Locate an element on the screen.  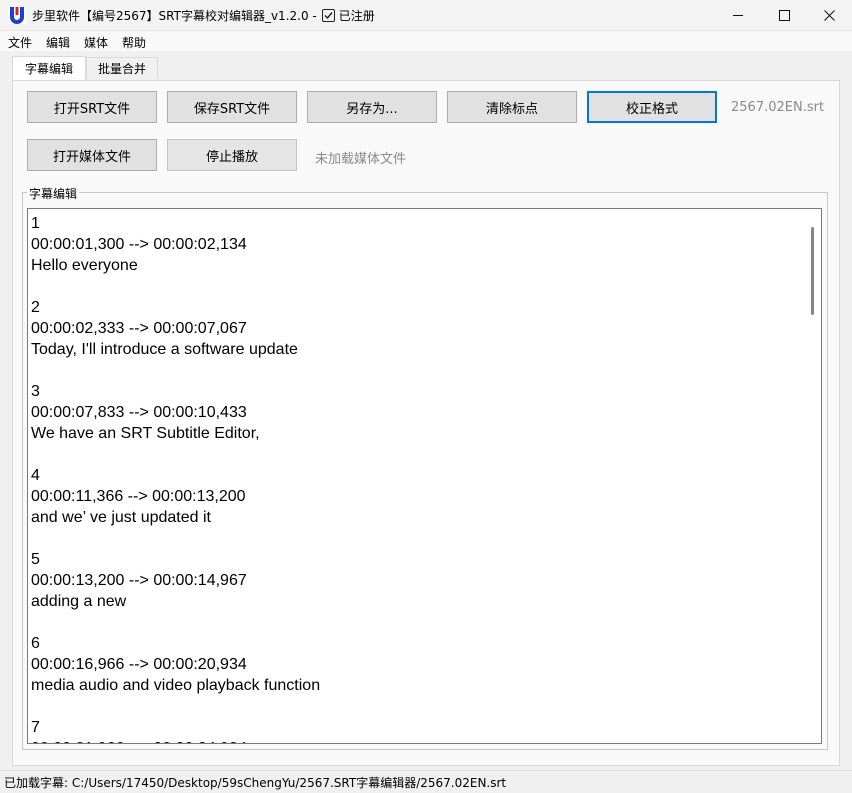
menu-help: 帮助 is located at coordinates (134, 42).